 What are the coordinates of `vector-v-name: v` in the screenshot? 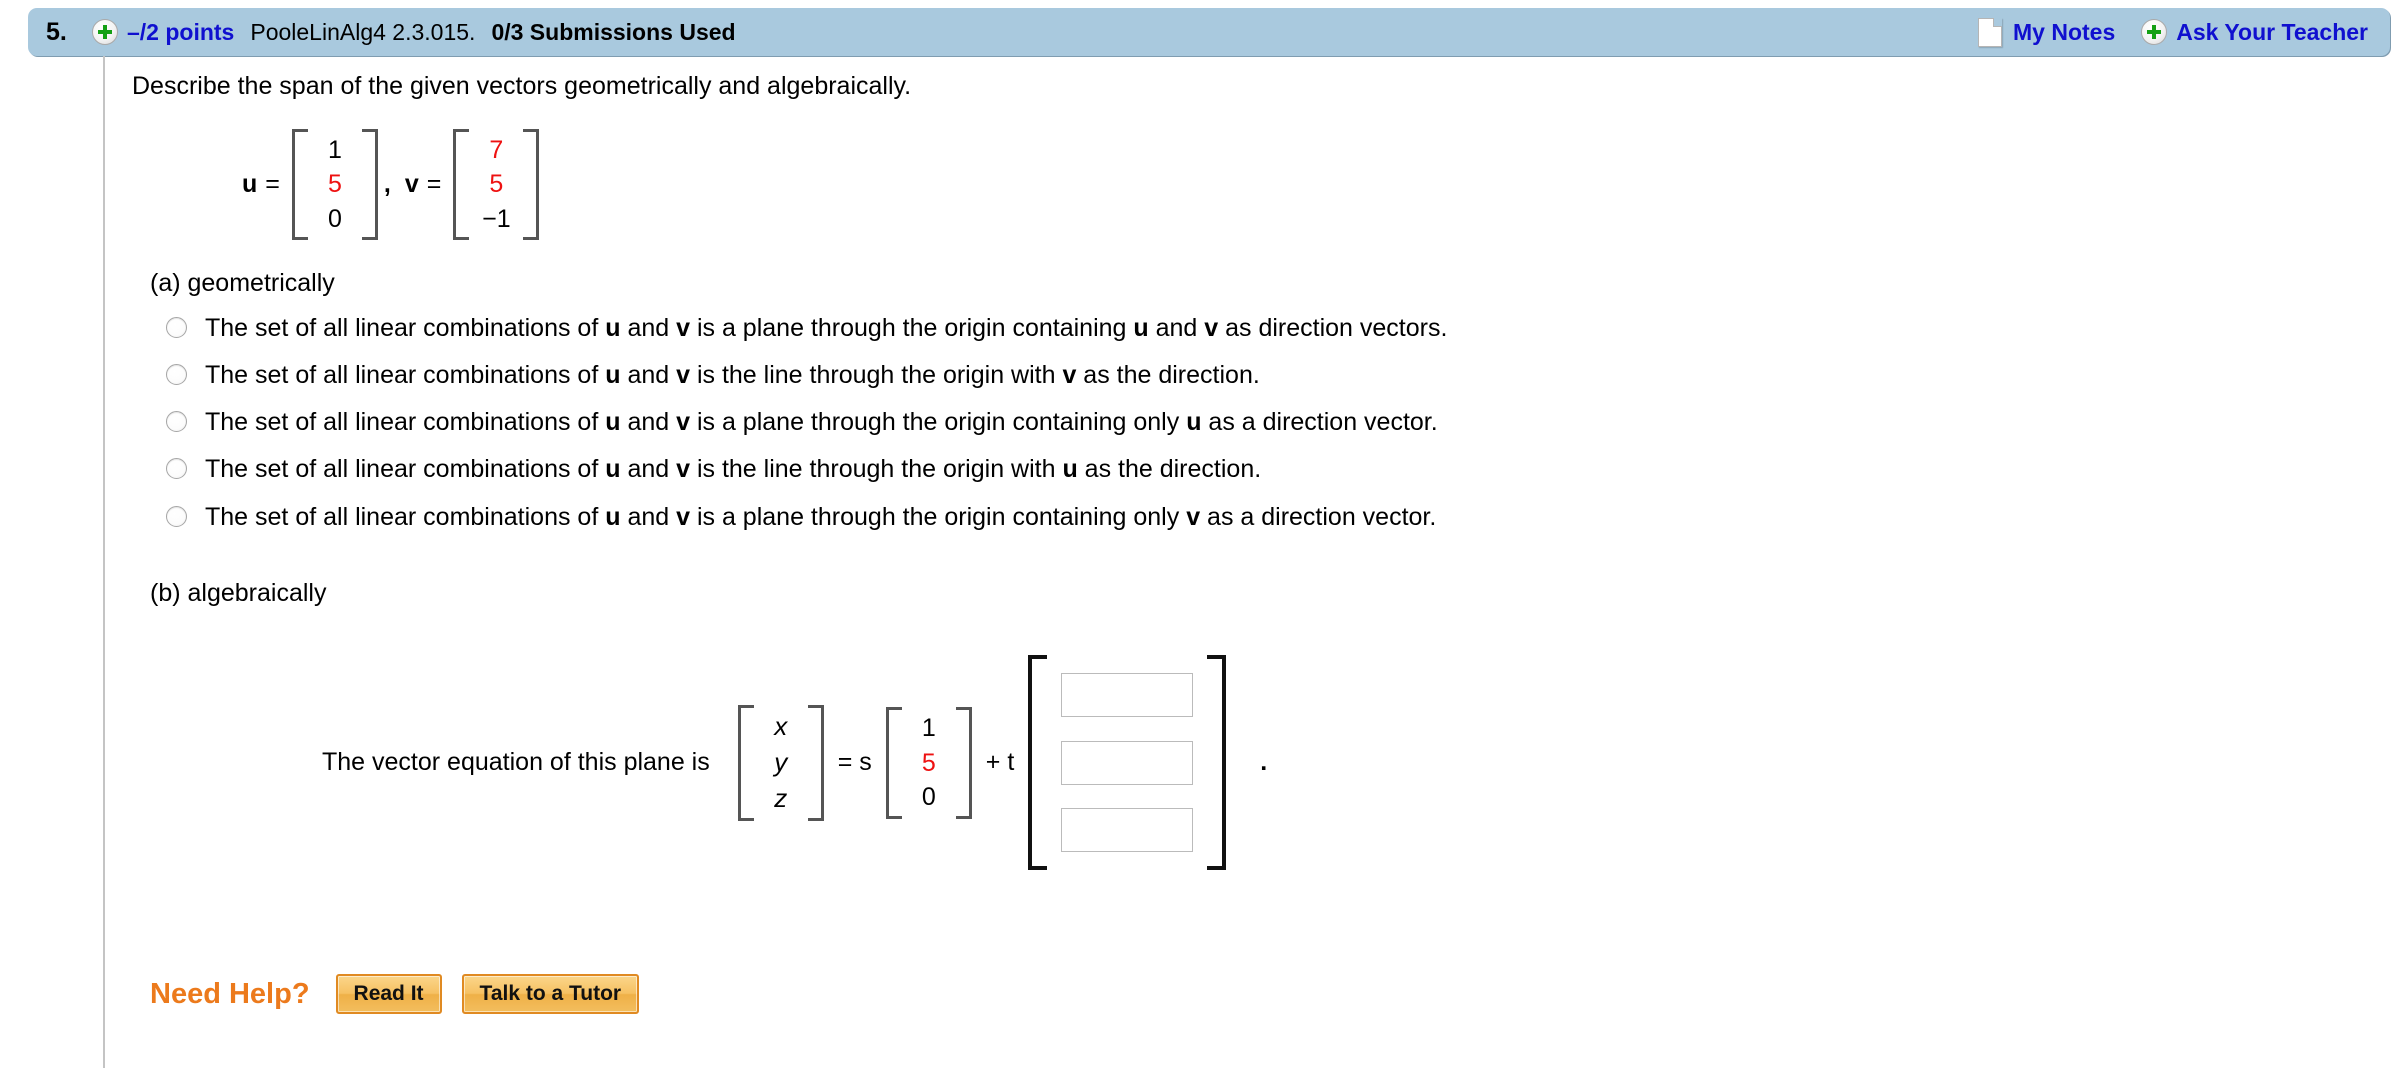 It's located at (411, 184).